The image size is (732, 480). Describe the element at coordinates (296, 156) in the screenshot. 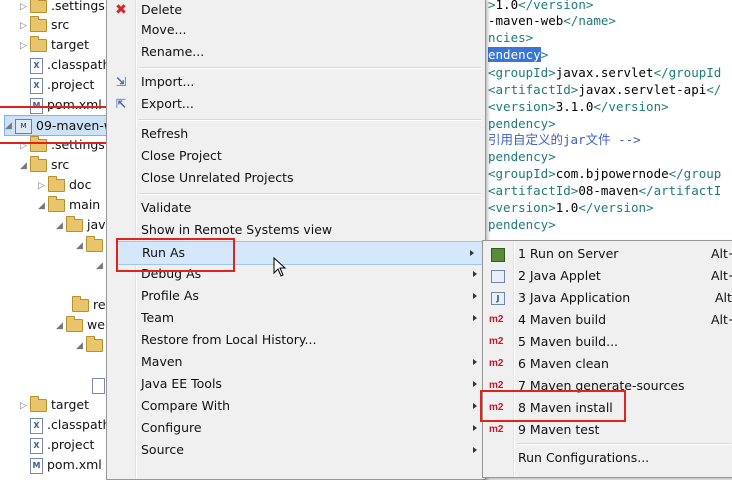

I see `menu-item-close-project: Close Project` at that location.